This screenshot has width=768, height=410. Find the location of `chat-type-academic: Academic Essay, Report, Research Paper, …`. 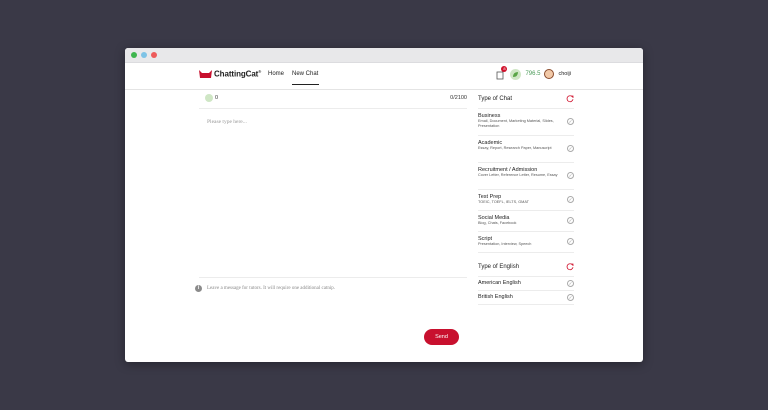

chat-type-academic: Academic Essay, Report, Research Paper, … is located at coordinates (526, 149).